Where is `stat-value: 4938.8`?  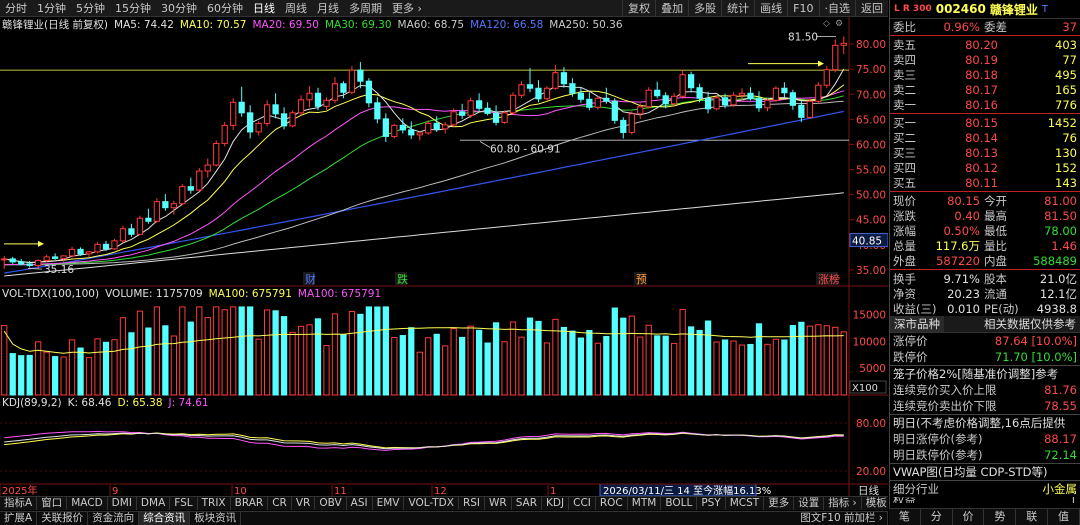
stat-value: 4938.8 is located at coordinates (1056, 308).